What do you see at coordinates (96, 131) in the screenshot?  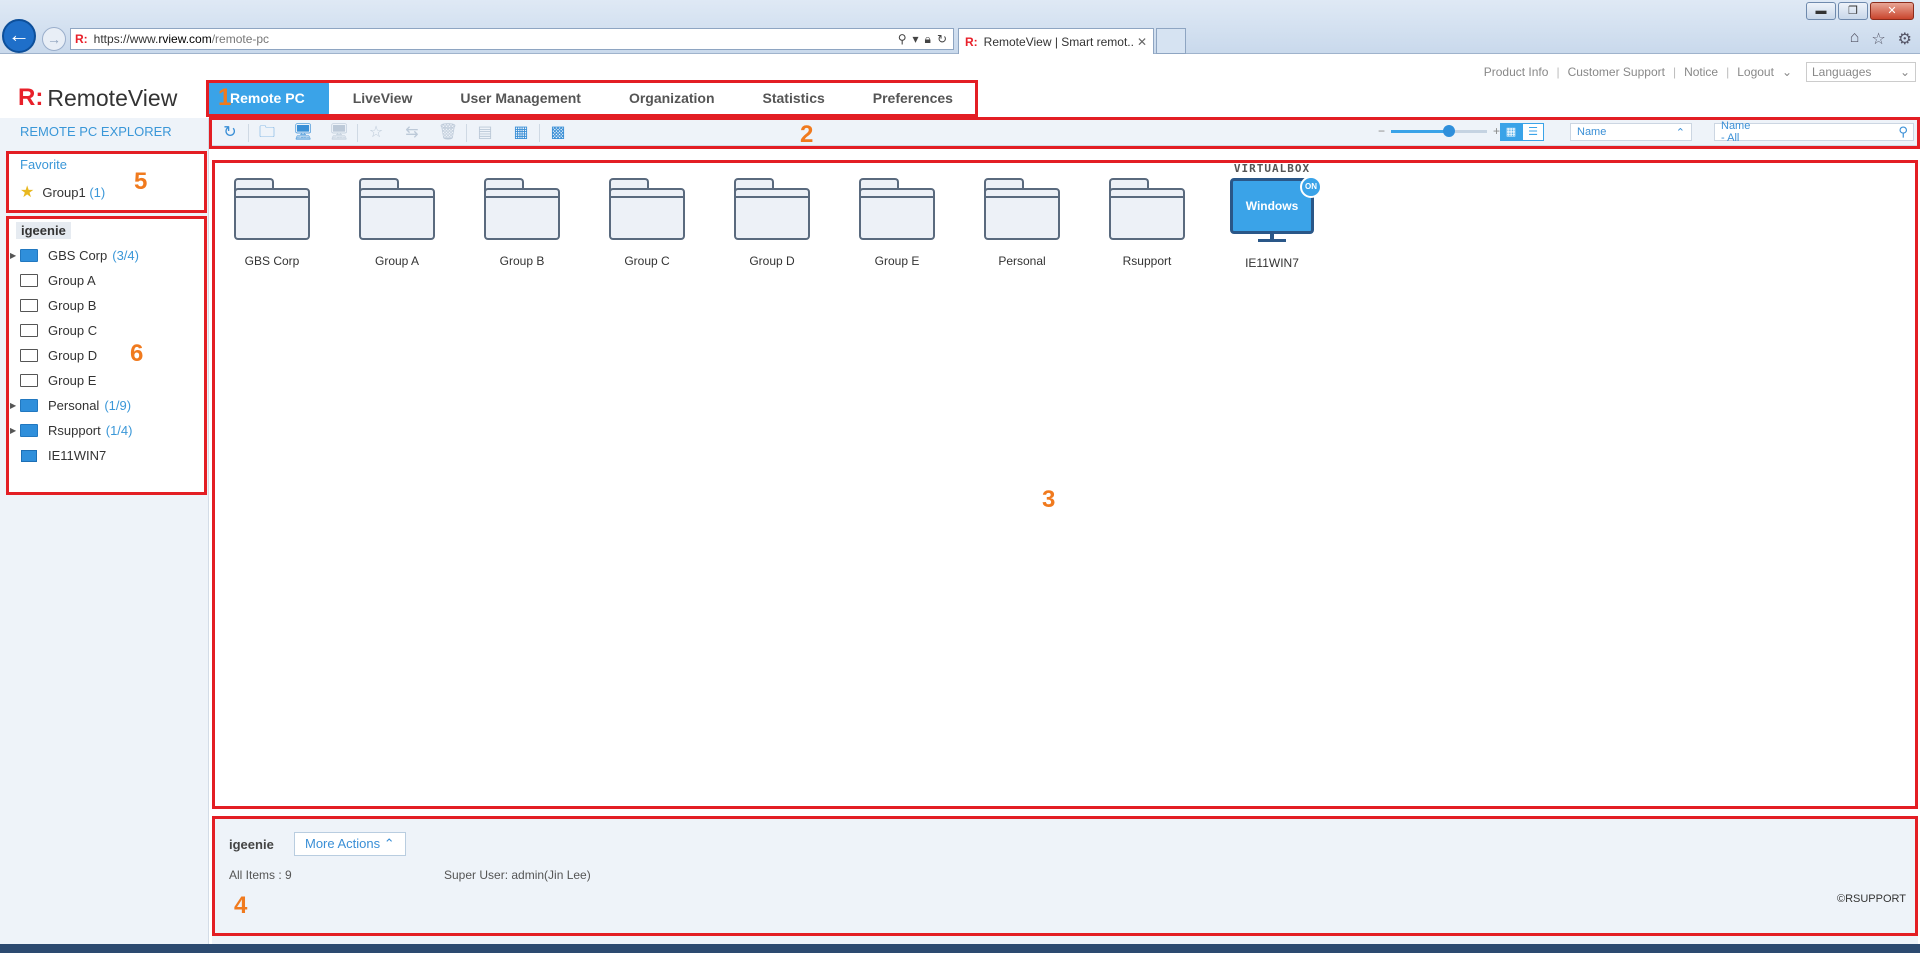 I see `explorer-title: REMOTE PC EXPLORER` at bounding box center [96, 131].